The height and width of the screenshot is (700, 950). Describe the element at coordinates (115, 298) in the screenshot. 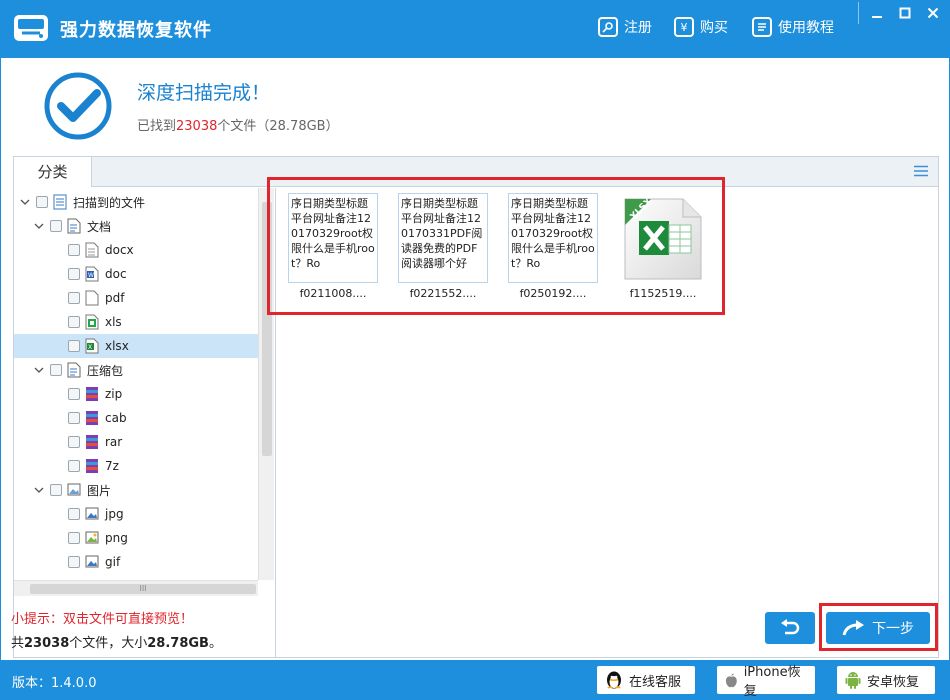

I see `tree-item-label: pdf` at that location.